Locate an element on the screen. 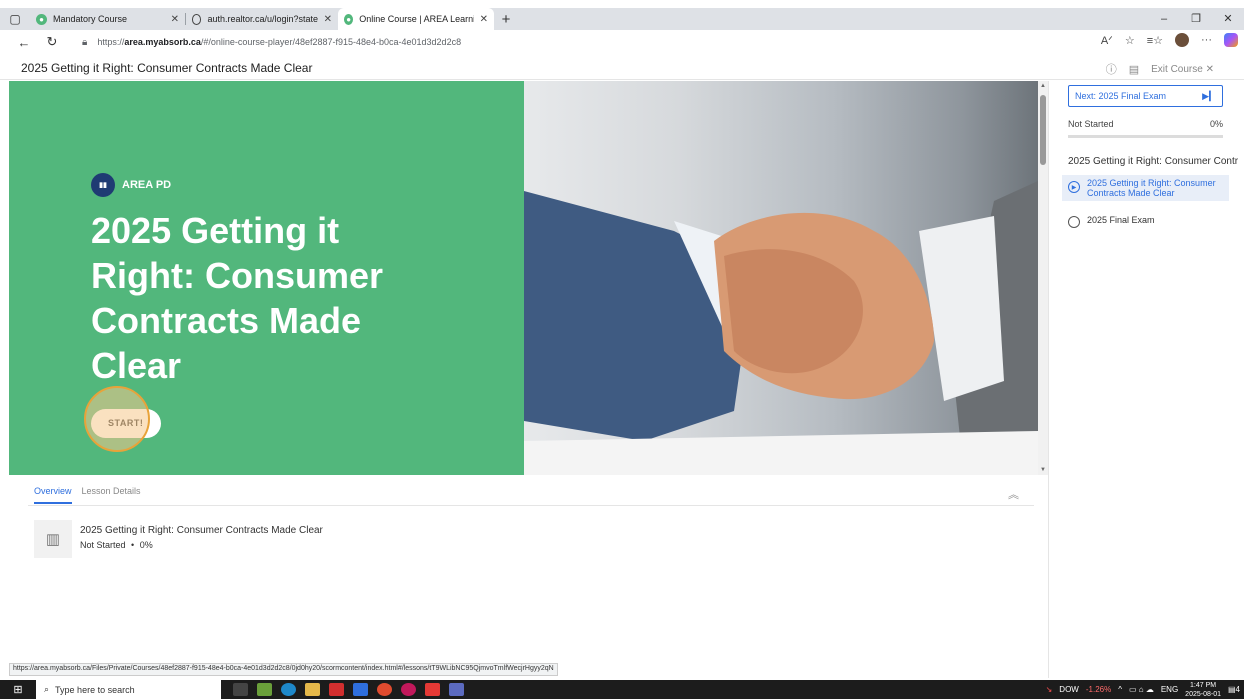 Image resolution: width=1244 pixels, height=699 pixels. new-tab-plus-icon: + is located at coordinates (506, 19).